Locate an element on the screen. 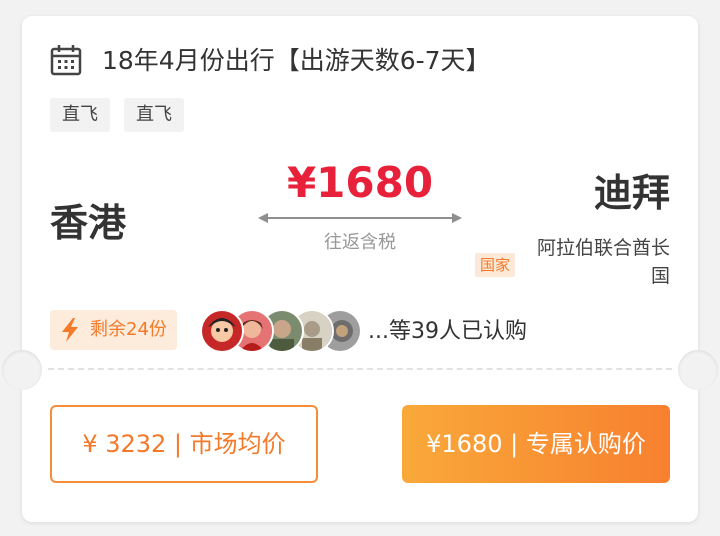  market-price-button: ¥ 3232 | 市场均价 is located at coordinates (184, 444).